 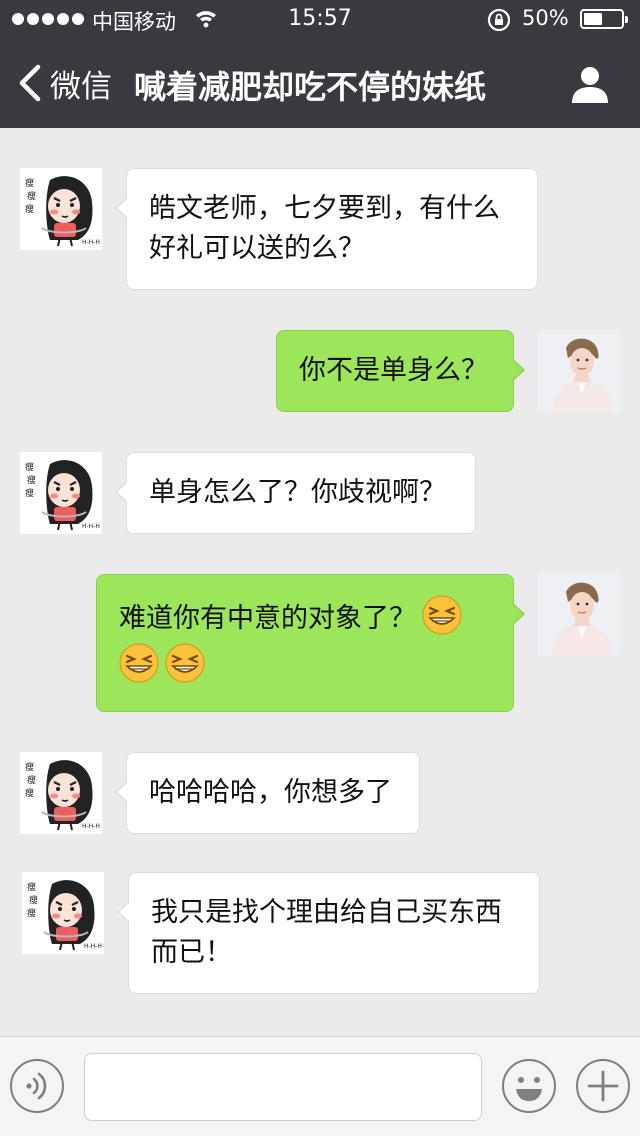 I want to click on plus-icon, so click(x=603, y=1086).